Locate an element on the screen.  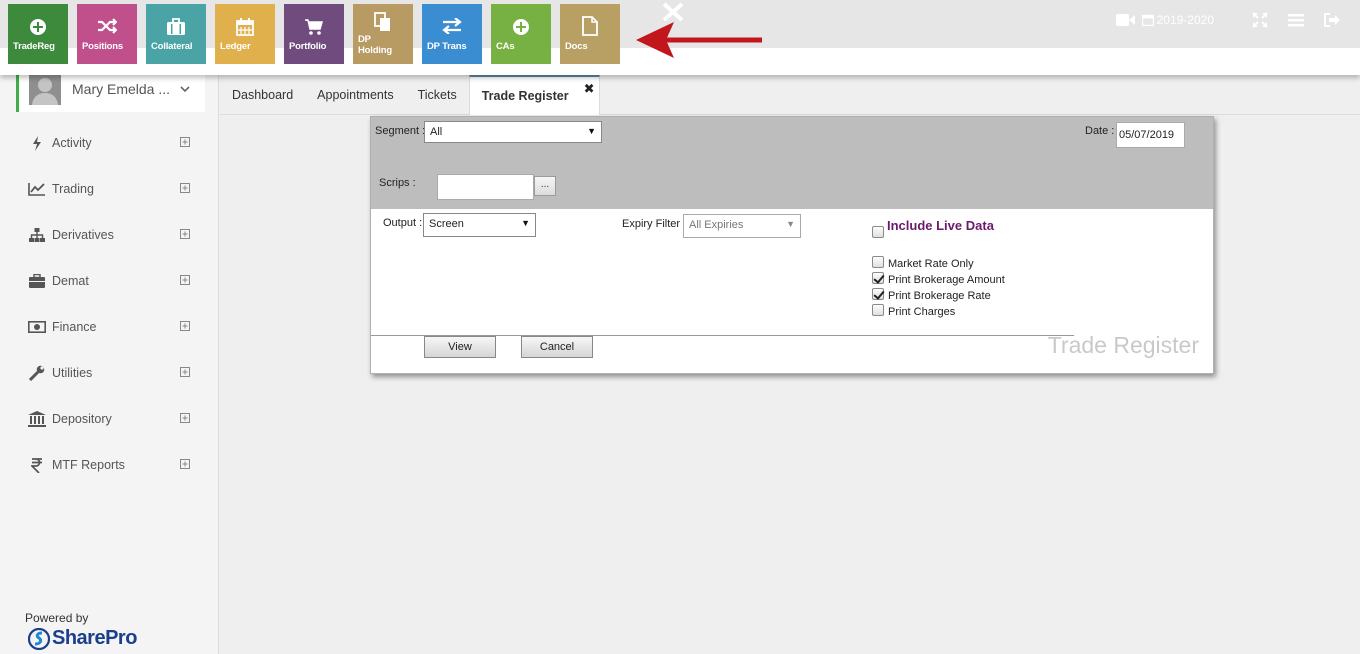
sidebar-item-activity: Activity is located at coordinates (109, 143).